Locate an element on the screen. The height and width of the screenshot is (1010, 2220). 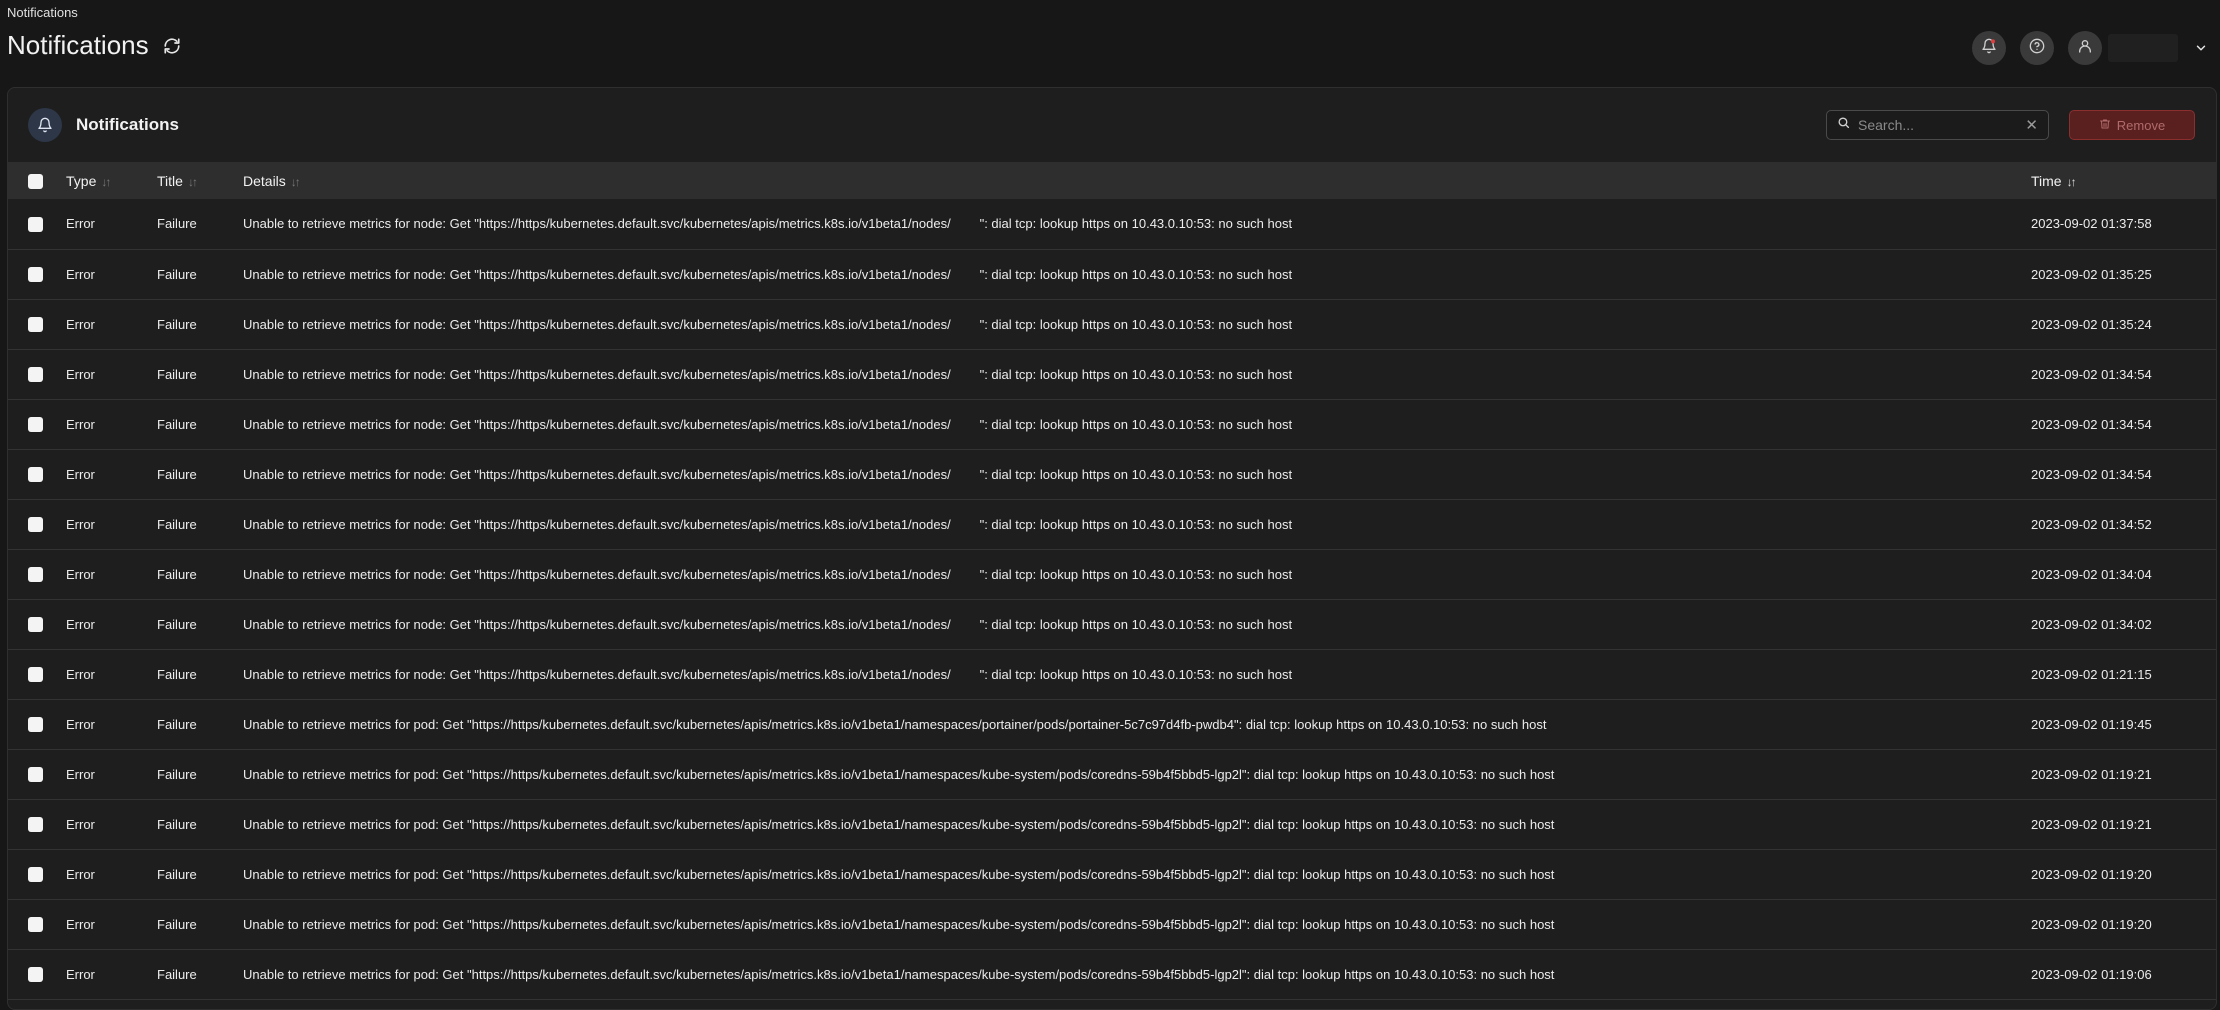
select-all-checkbox is located at coordinates (35, 181).